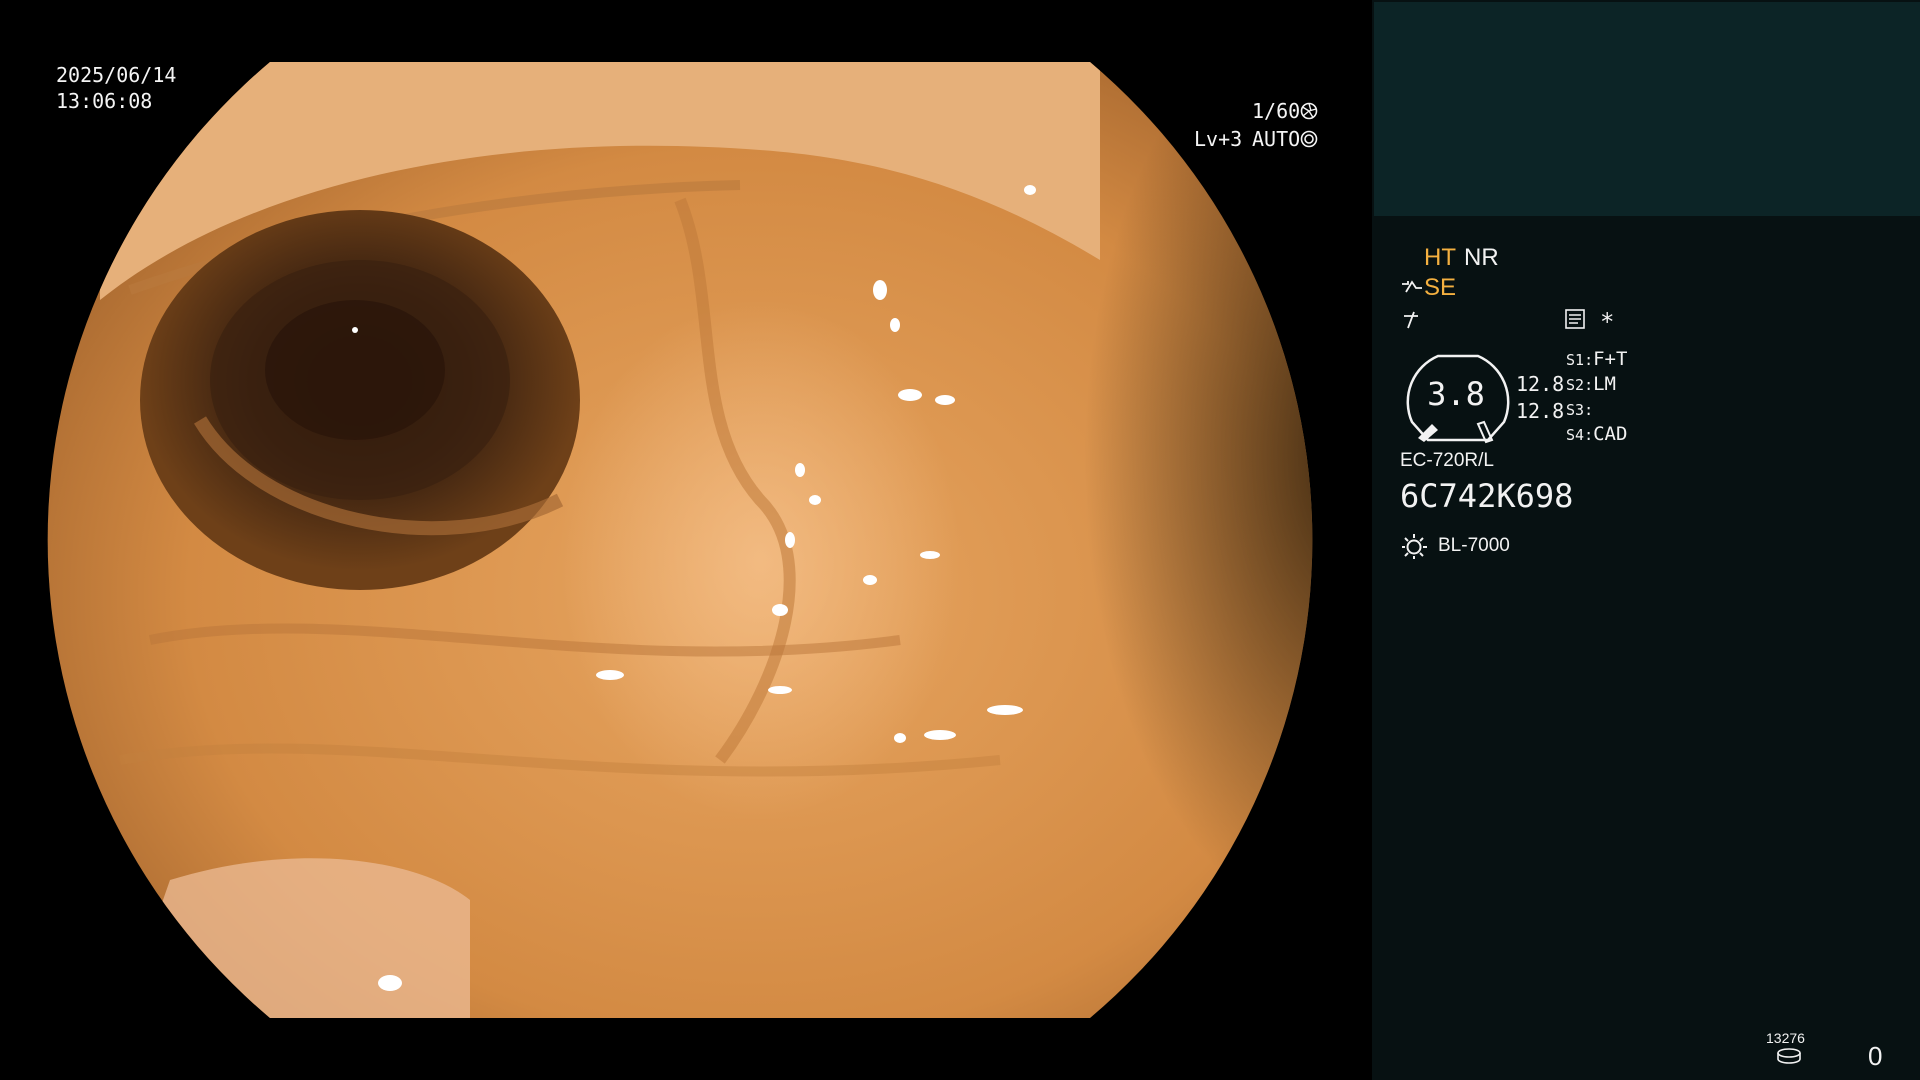 Image resolution: width=1920 pixels, height=1080 pixels. Describe the element at coordinates (1487, 496) in the screenshot. I see `scope-serial: 6C742K698` at that location.